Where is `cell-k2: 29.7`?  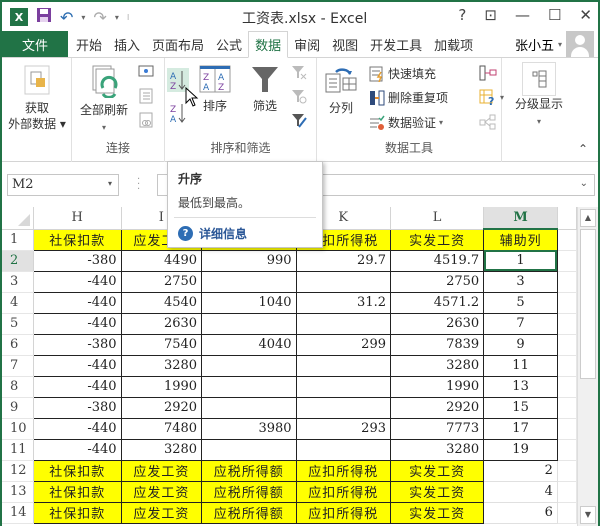
cell-k2: 29.7 is located at coordinates (343, 260).